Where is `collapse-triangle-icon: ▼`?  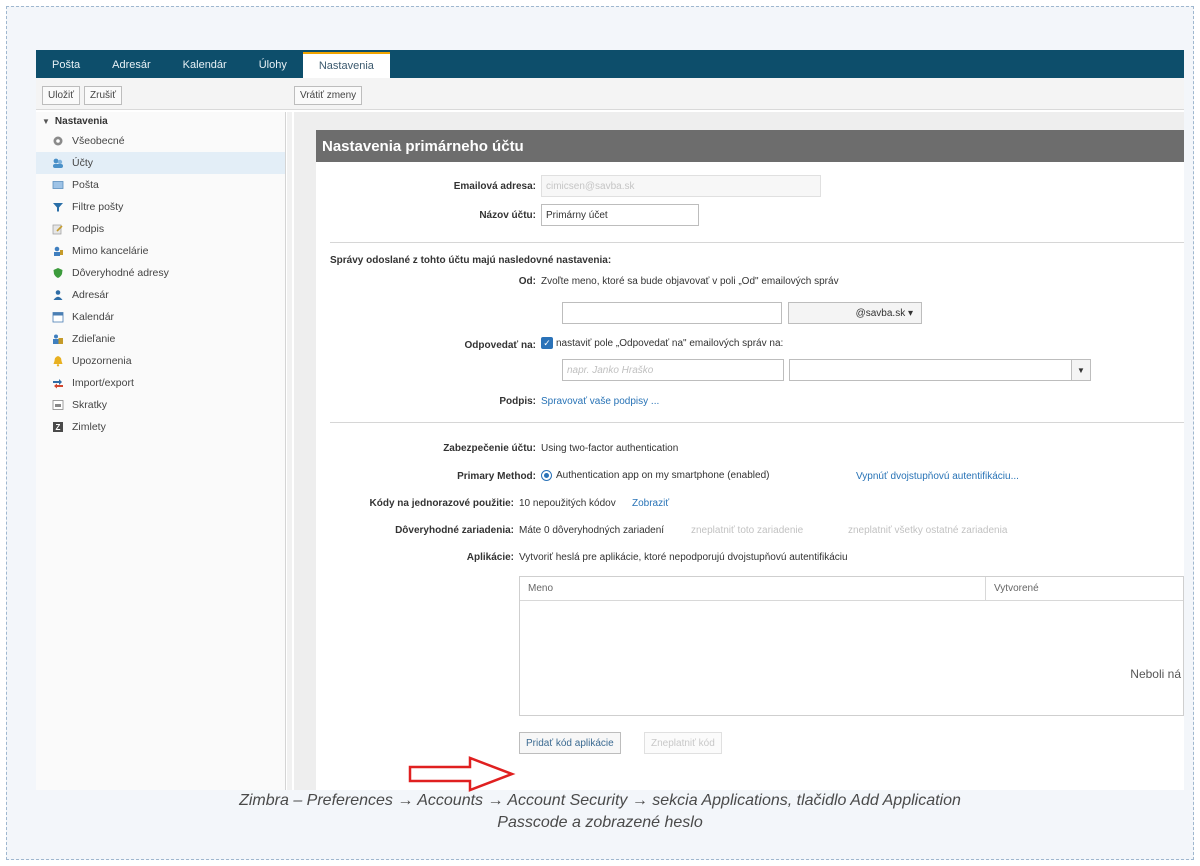
collapse-triangle-icon: ▼ is located at coordinates (46, 121).